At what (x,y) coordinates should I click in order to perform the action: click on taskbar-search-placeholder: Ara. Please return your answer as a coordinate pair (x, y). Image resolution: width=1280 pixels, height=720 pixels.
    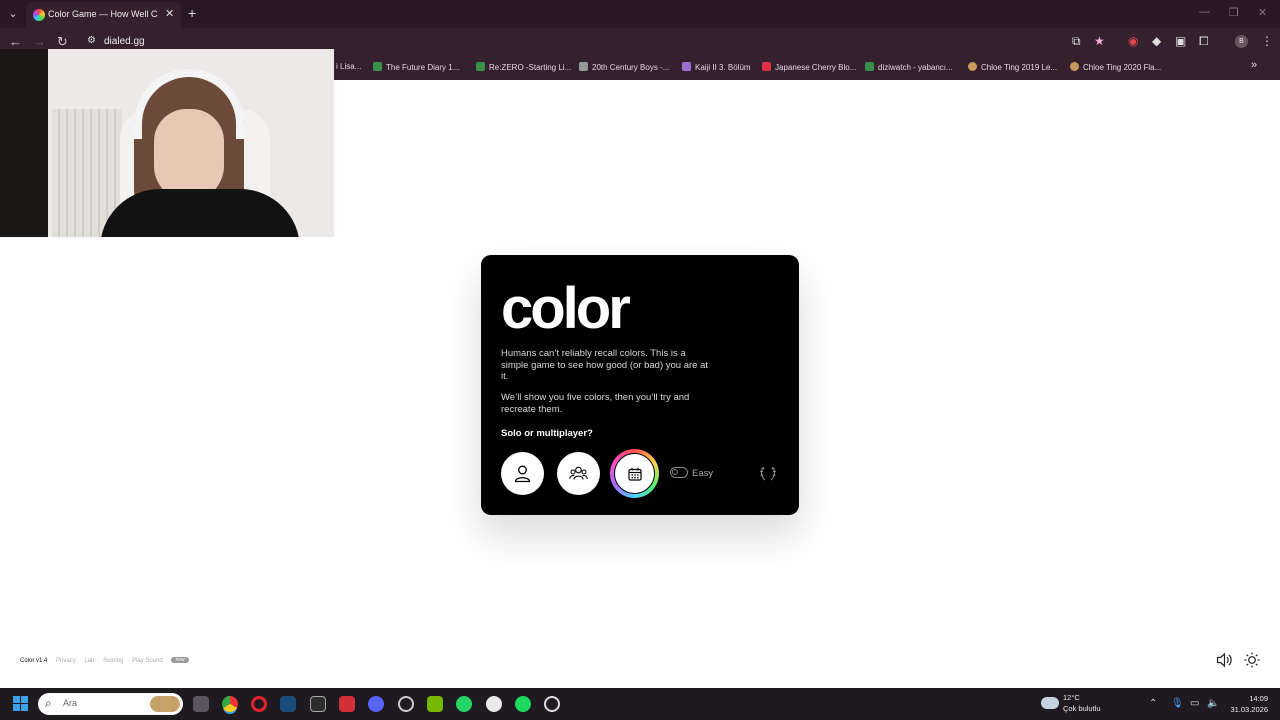
    Looking at the image, I should click on (70, 703).